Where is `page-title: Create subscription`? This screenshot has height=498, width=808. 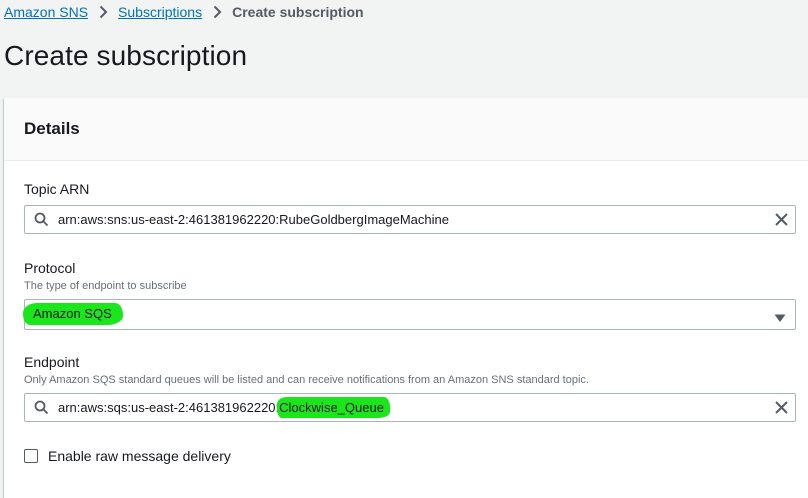 page-title: Create subscription is located at coordinates (126, 55).